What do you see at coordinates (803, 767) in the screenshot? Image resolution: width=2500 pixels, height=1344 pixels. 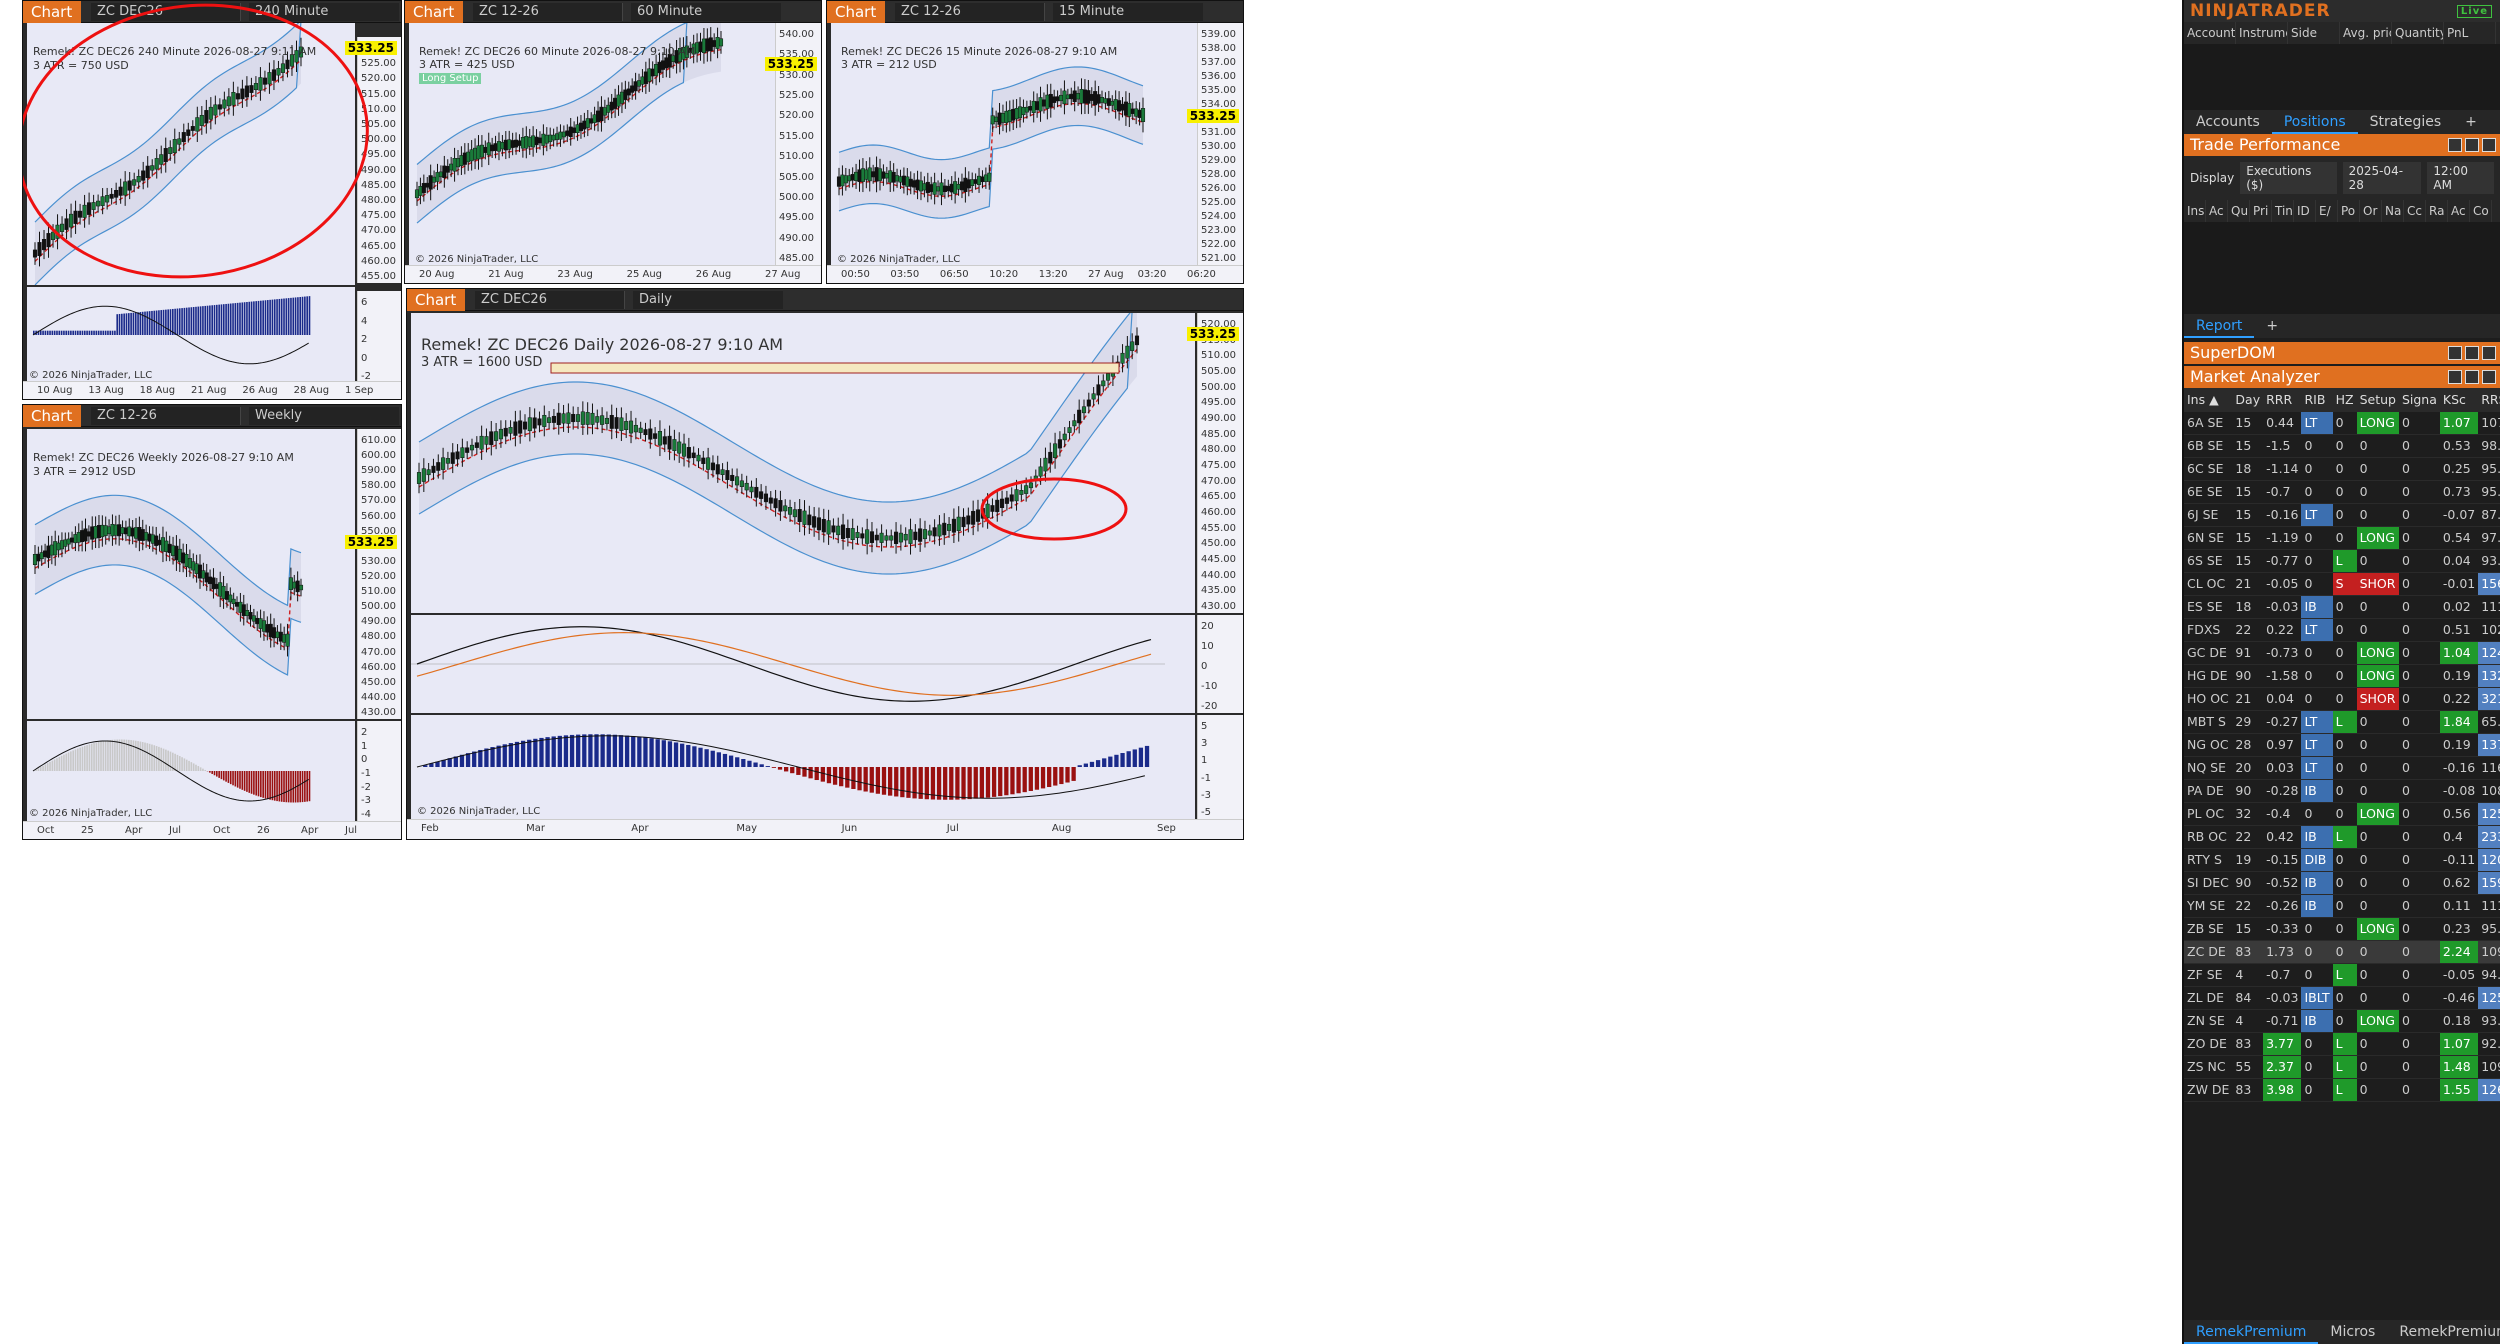 I see `histogram-panel: © 2026 NinjaTrader, LLC` at bounding box center [803, 767].